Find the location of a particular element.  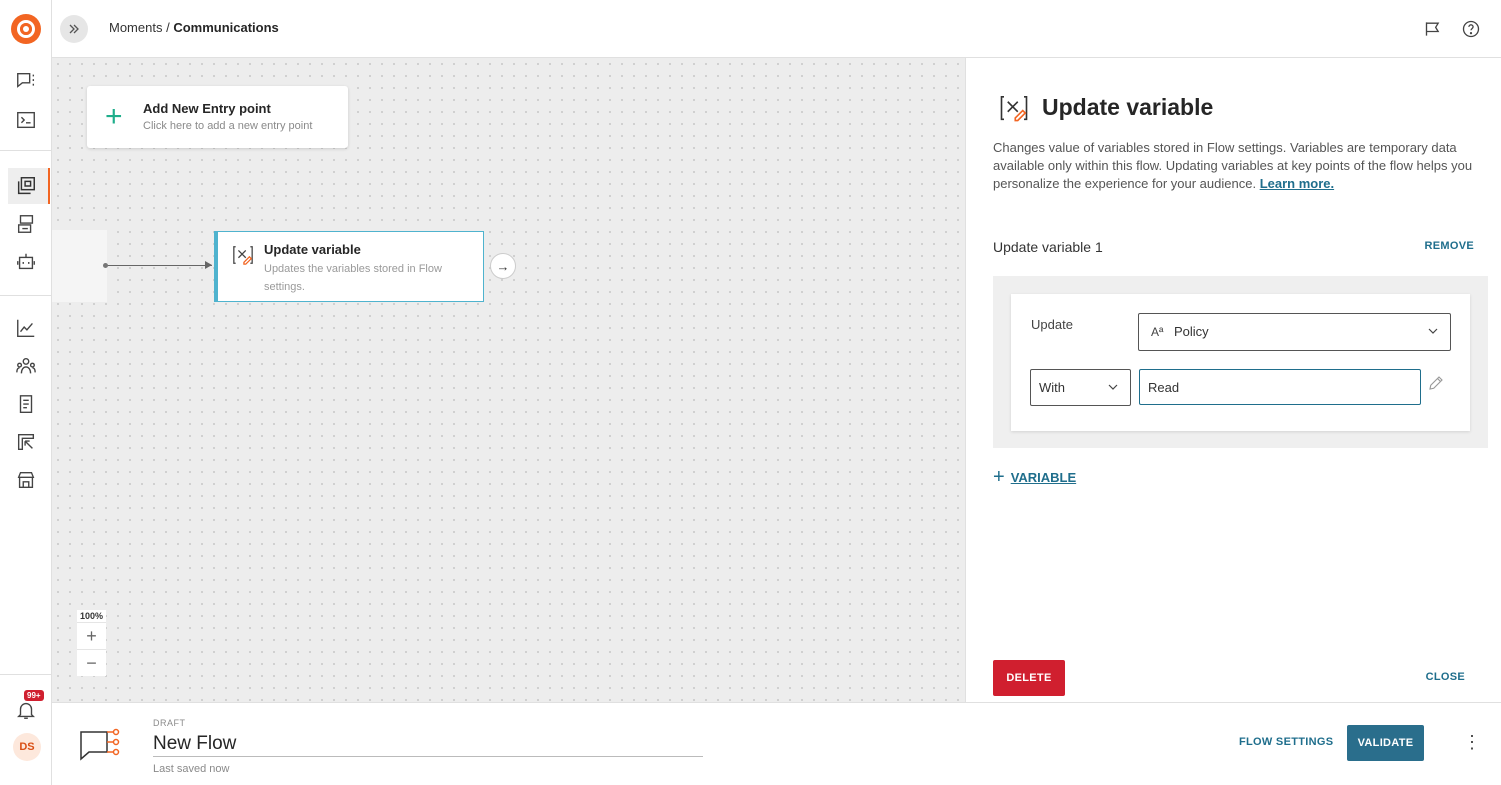

add-variable-button: + VARIABLE is located at coordinates (1035, 477).